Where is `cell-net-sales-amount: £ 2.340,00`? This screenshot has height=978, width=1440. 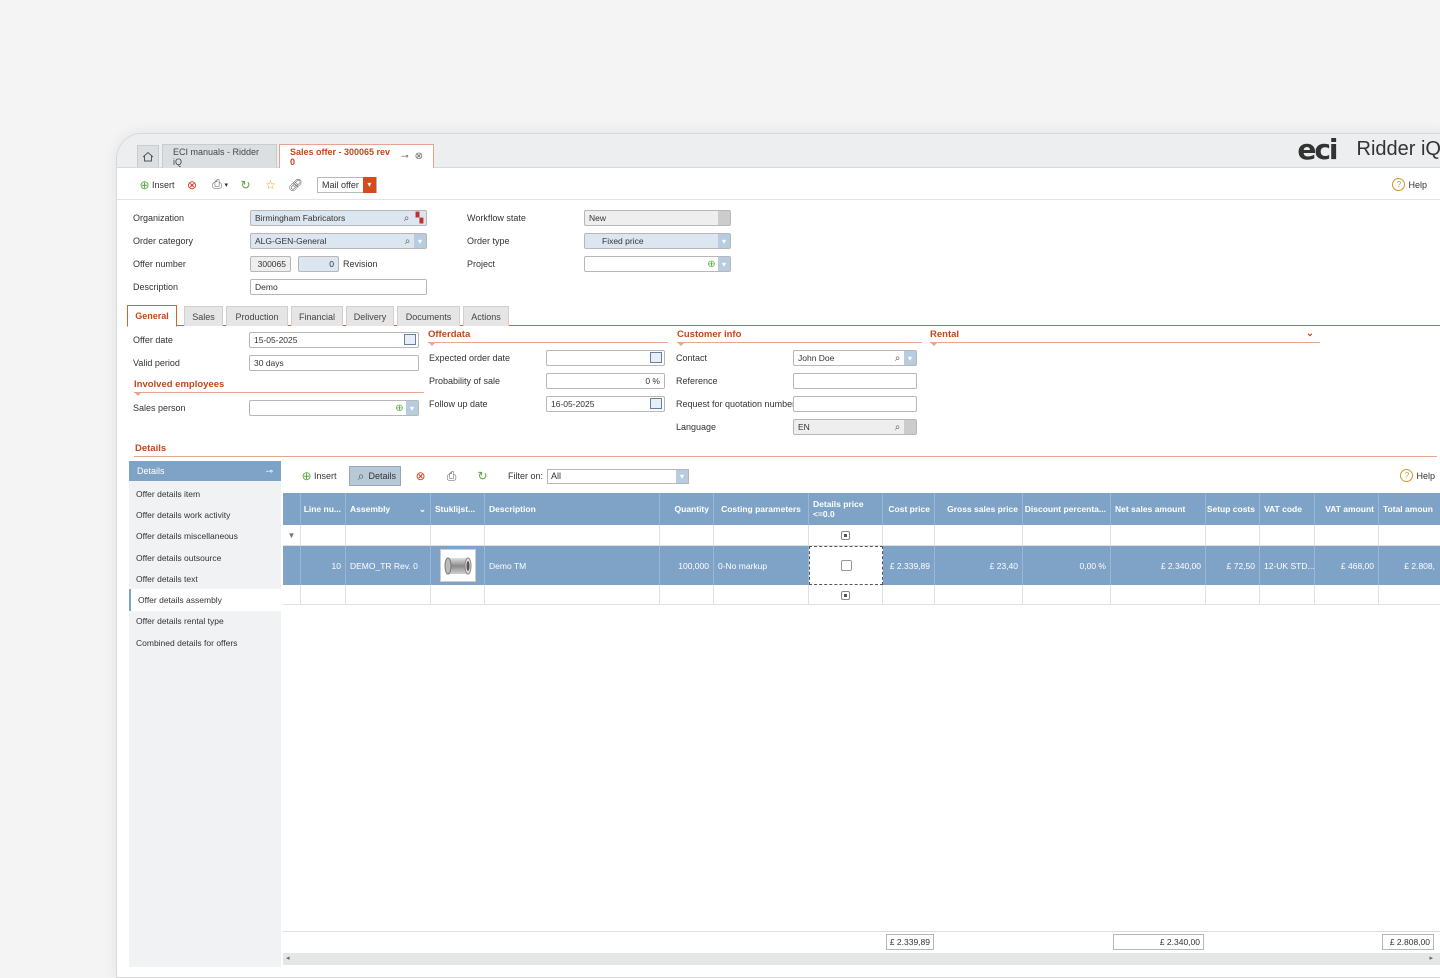
cell-net-sales-amount: £ 2.340,00 is located at coordinates (1158, 565).